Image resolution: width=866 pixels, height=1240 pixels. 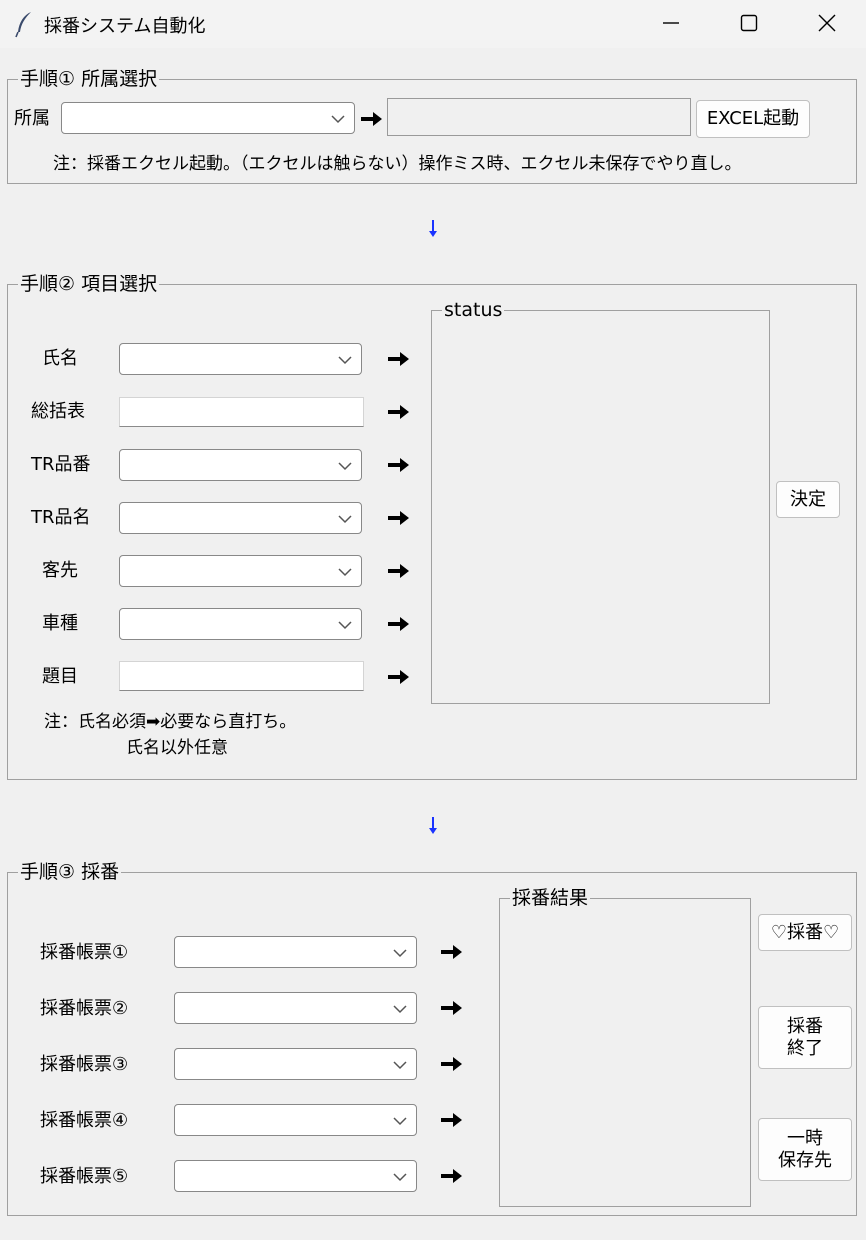 What do you see at coordinates (241, 676) in the screenshot?
I see `subject-input` at bounding box center [241, 676].